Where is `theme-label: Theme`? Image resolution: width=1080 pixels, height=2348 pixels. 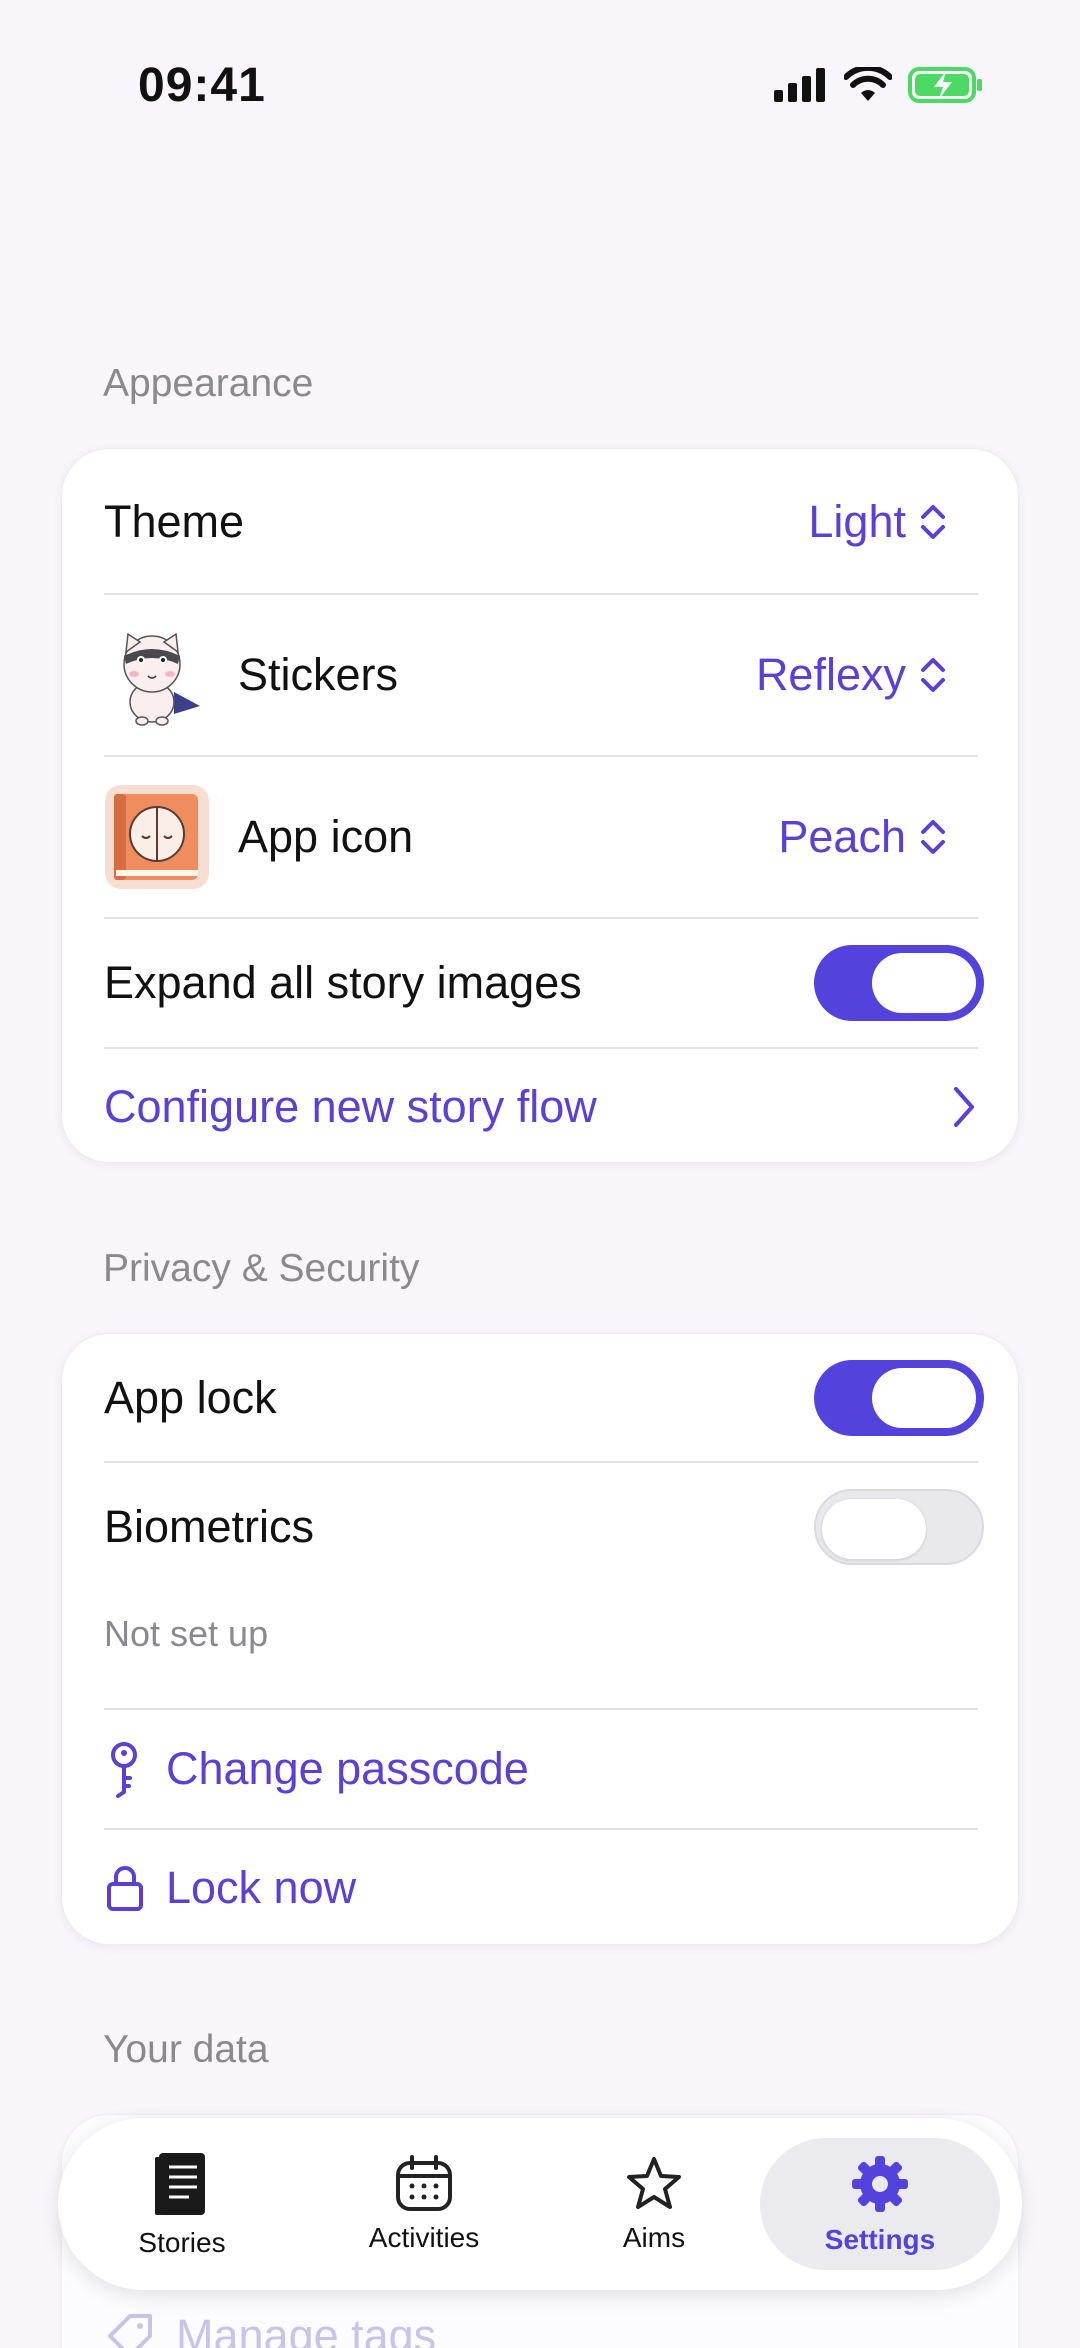 theme-label: Theme is located at coordinates (174, 521).